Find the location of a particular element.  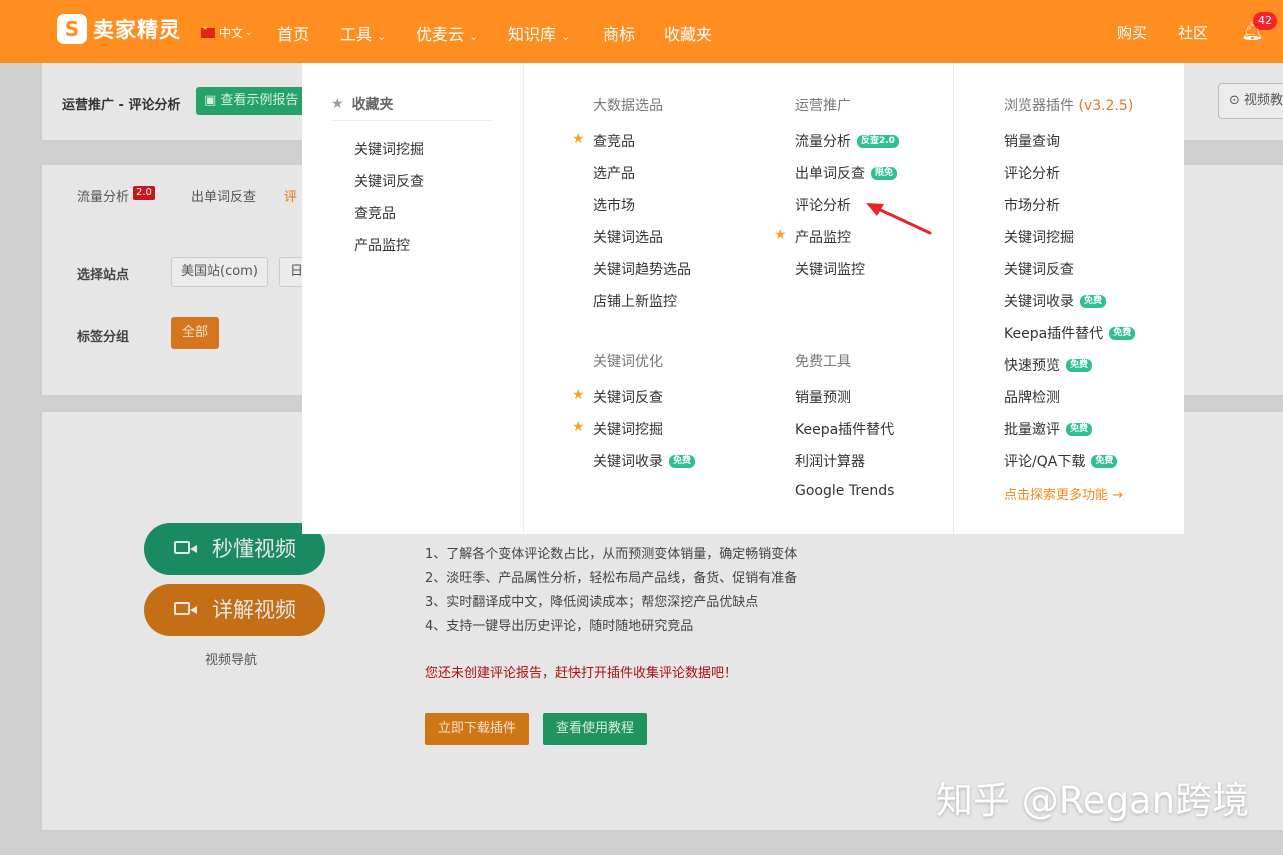

nav-buy: 购买 is located at coordinates (1132, 32).